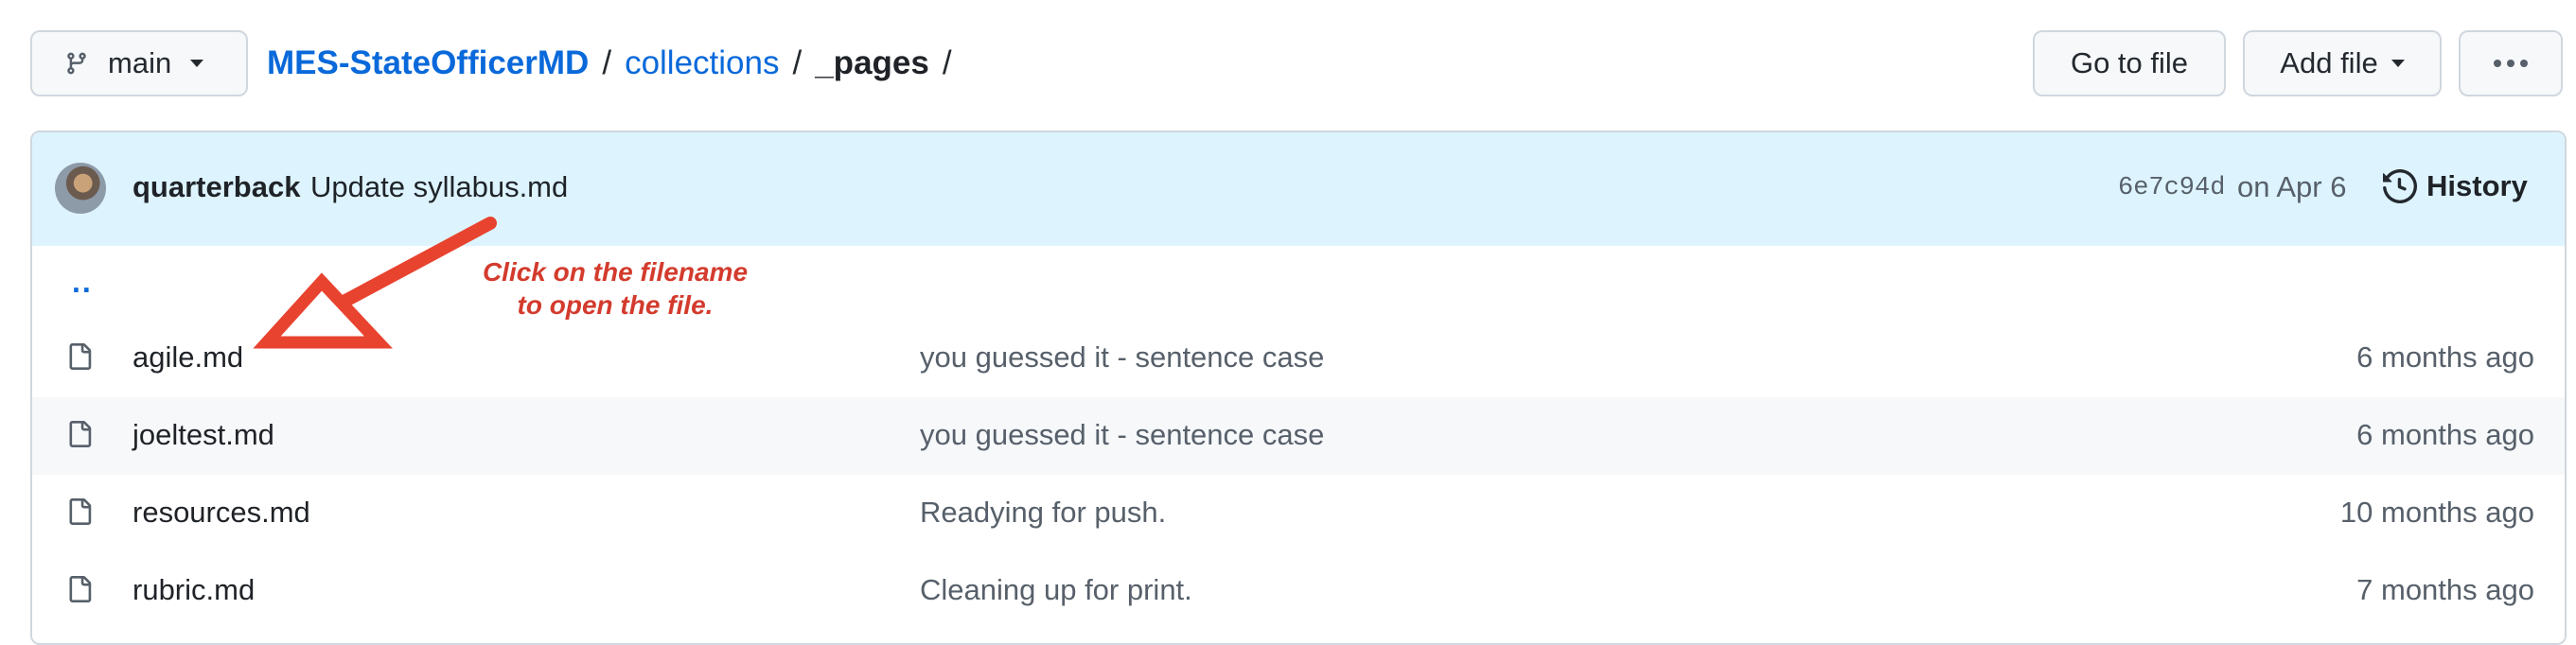 The image size is (2576, 645). Describe the element at coordinates (615, 272) in the screenshot. I see `annotation-line-1: Click on the filename` at that location.